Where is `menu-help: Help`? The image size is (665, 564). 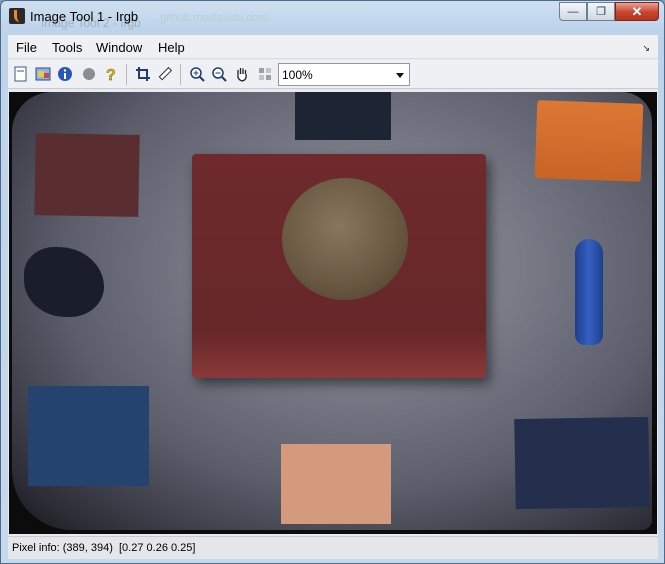 menu-help: Help is located at coordinates (171, 47).